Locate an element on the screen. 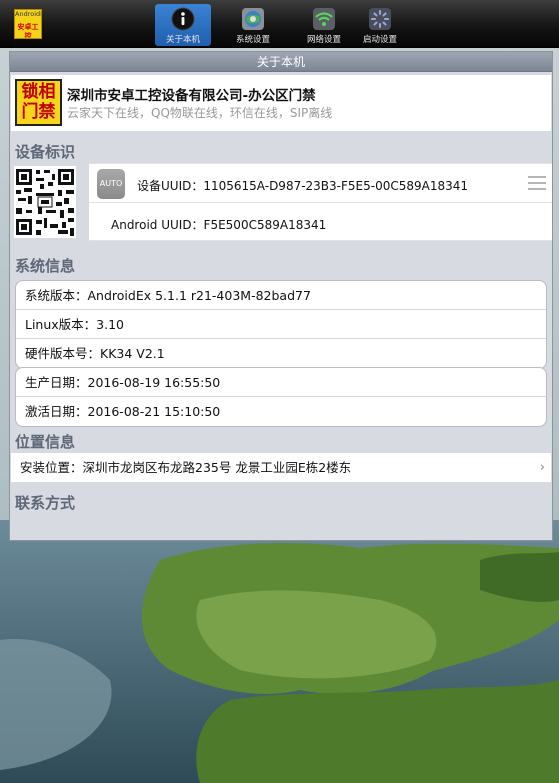  app-logo-line1: AndroidEx is located at coordinates (28, 14).